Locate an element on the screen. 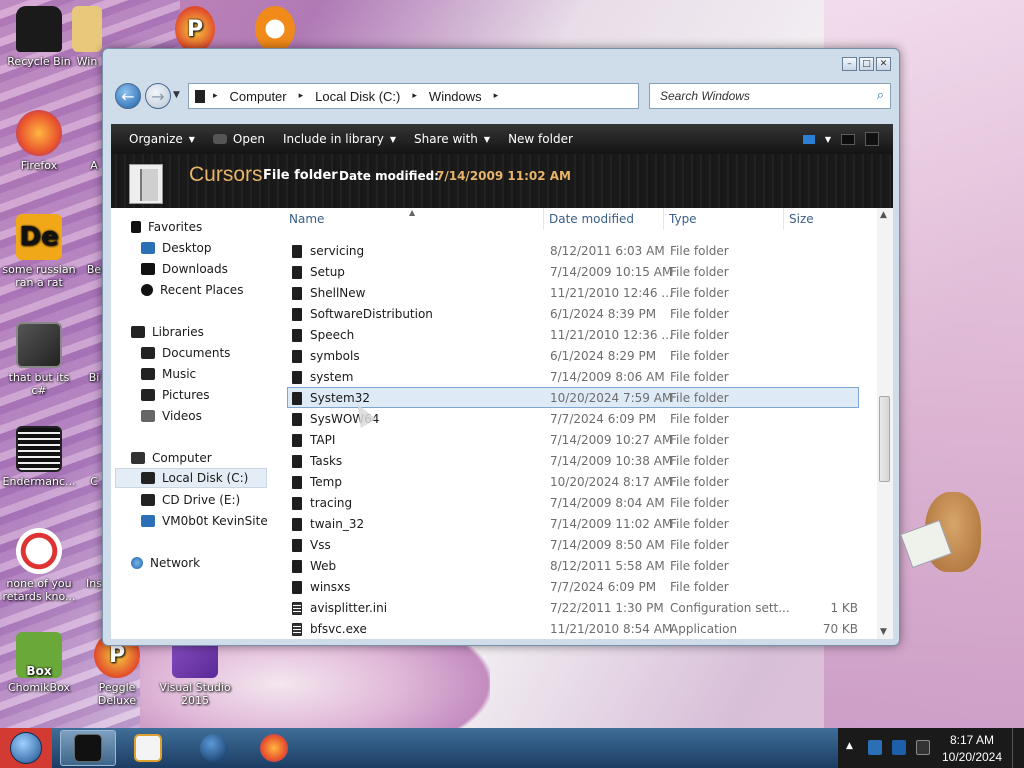  nav-desktop: Desktop is located at coordinates (176, 248).